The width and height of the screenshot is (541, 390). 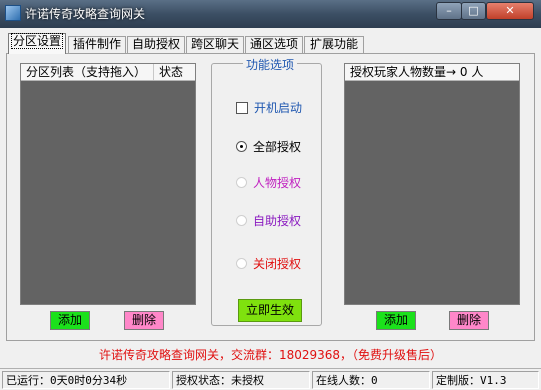 I want to click on zone-add-button: 添加, so click(x=70, y=320).